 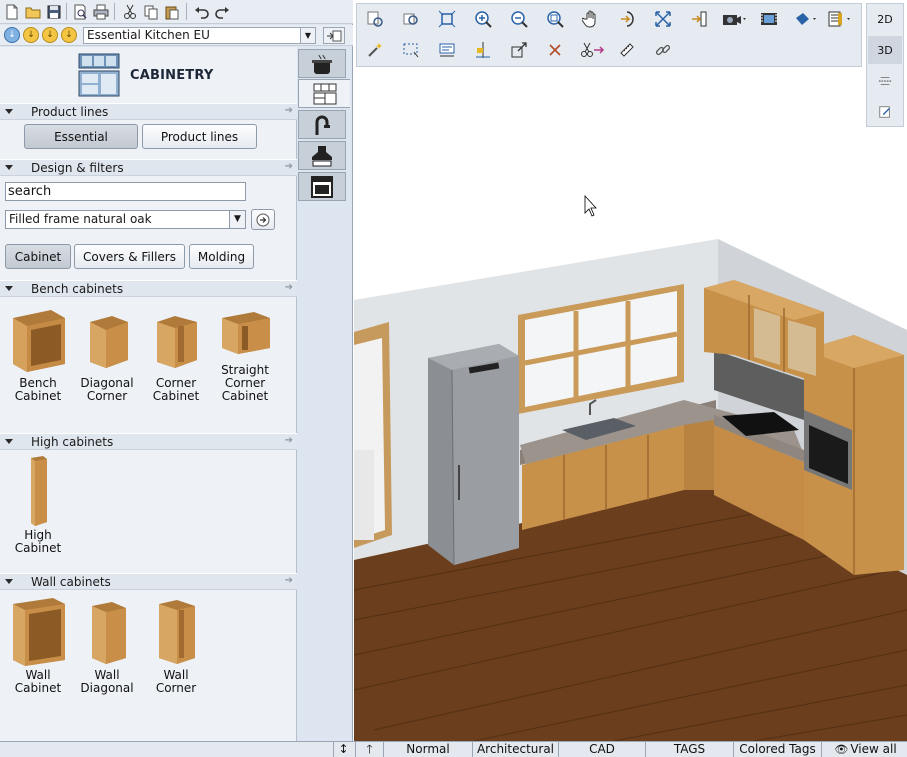 What do you see at coordinates (369, 749) in the screenshot?
I see `arrow-up-icon: 🡑` at bounding box center [369, 749].